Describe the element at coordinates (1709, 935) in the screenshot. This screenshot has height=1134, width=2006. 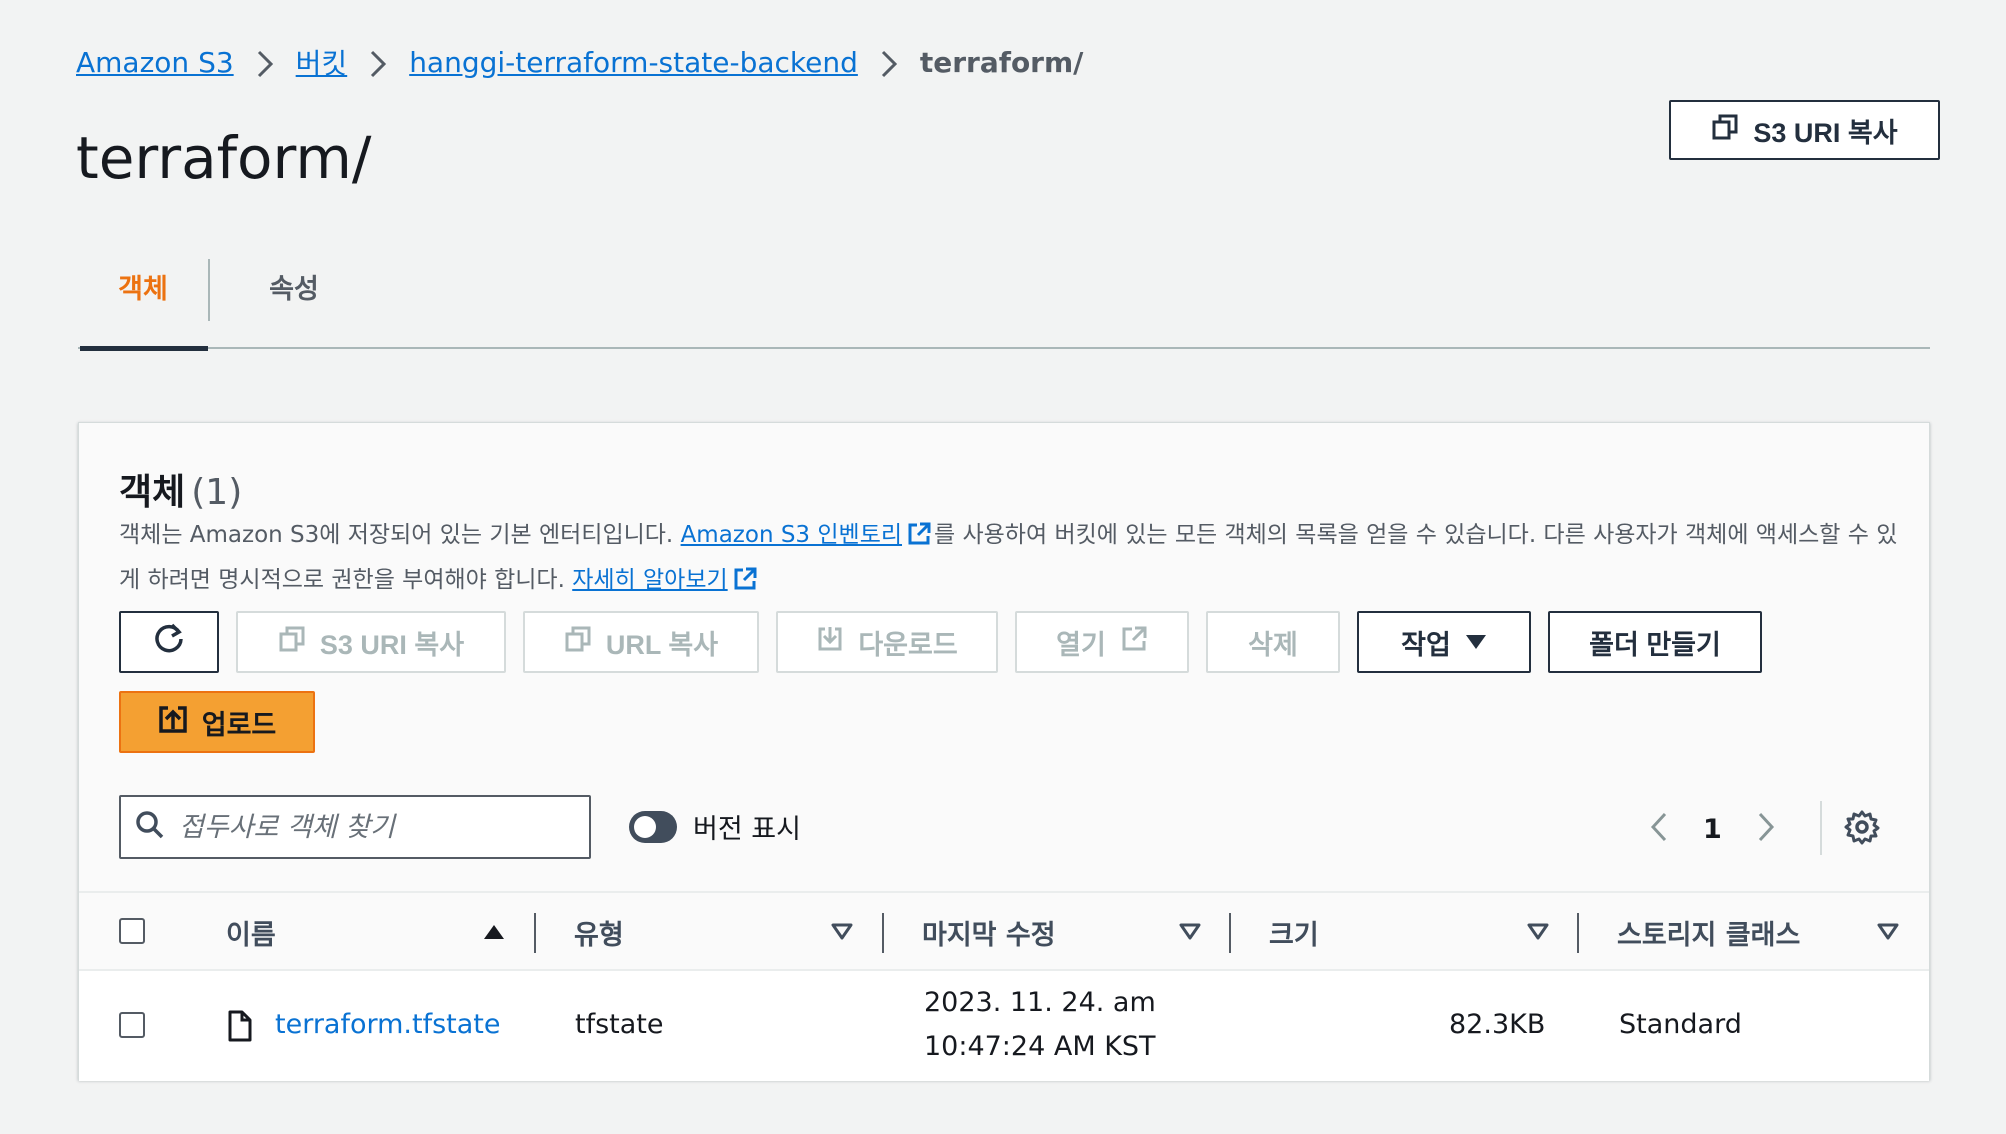
I see `column-storage-class-label: 스토리지 클래스` at that location.